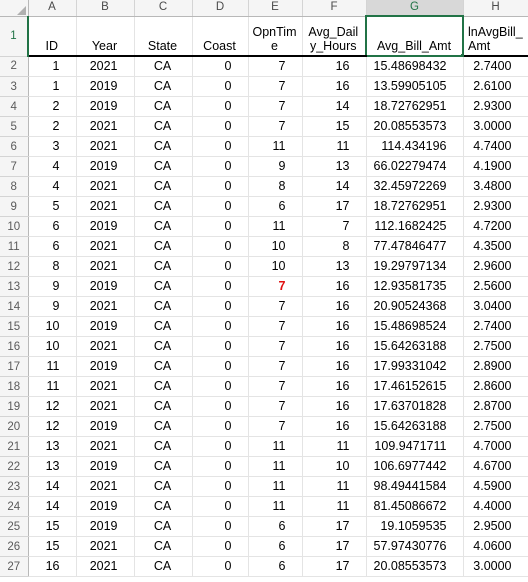  I want to click on row-header-21: 21, so click(14, 446).